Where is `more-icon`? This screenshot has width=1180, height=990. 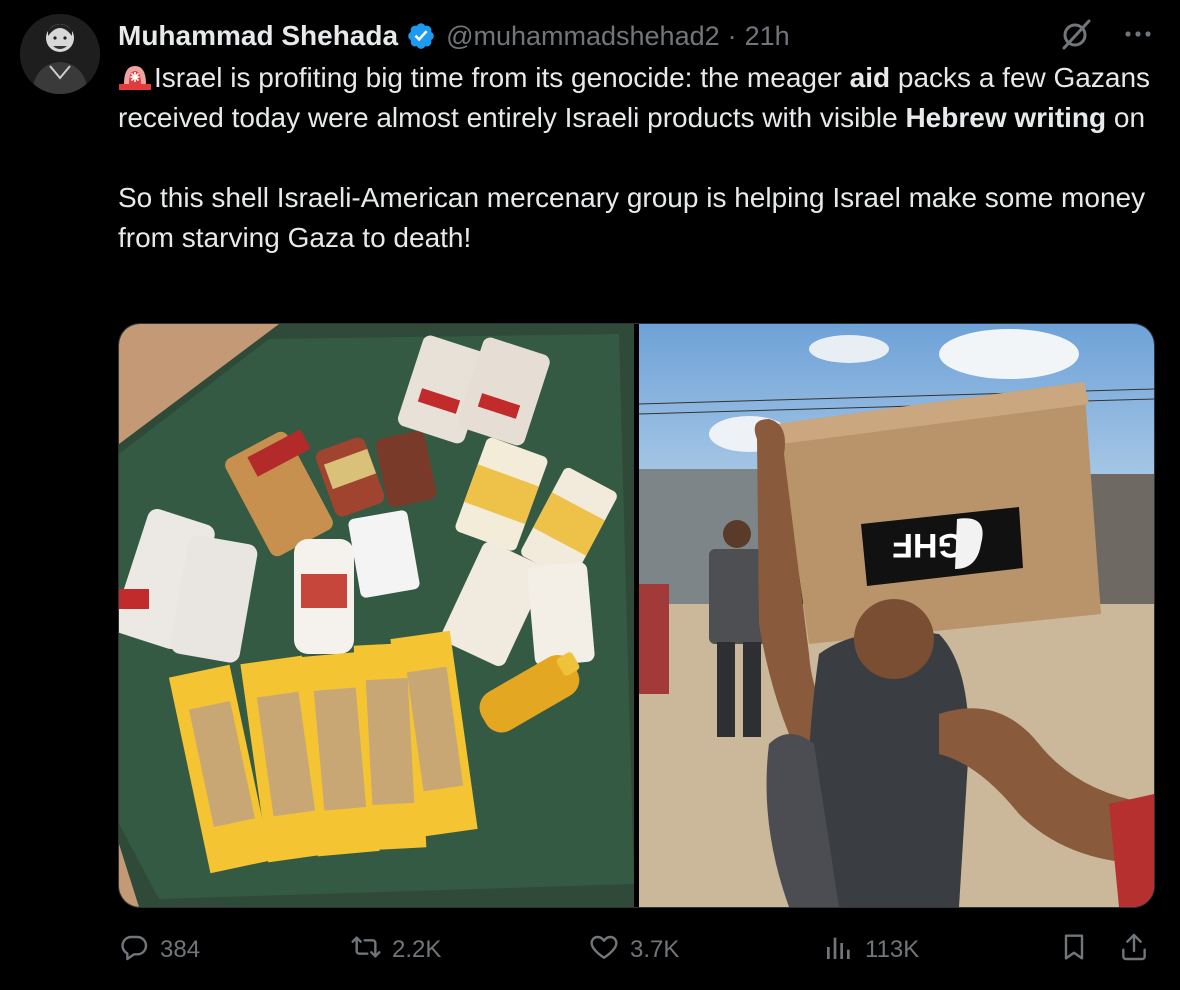
more-icon is located at coordinates (1138, 34).